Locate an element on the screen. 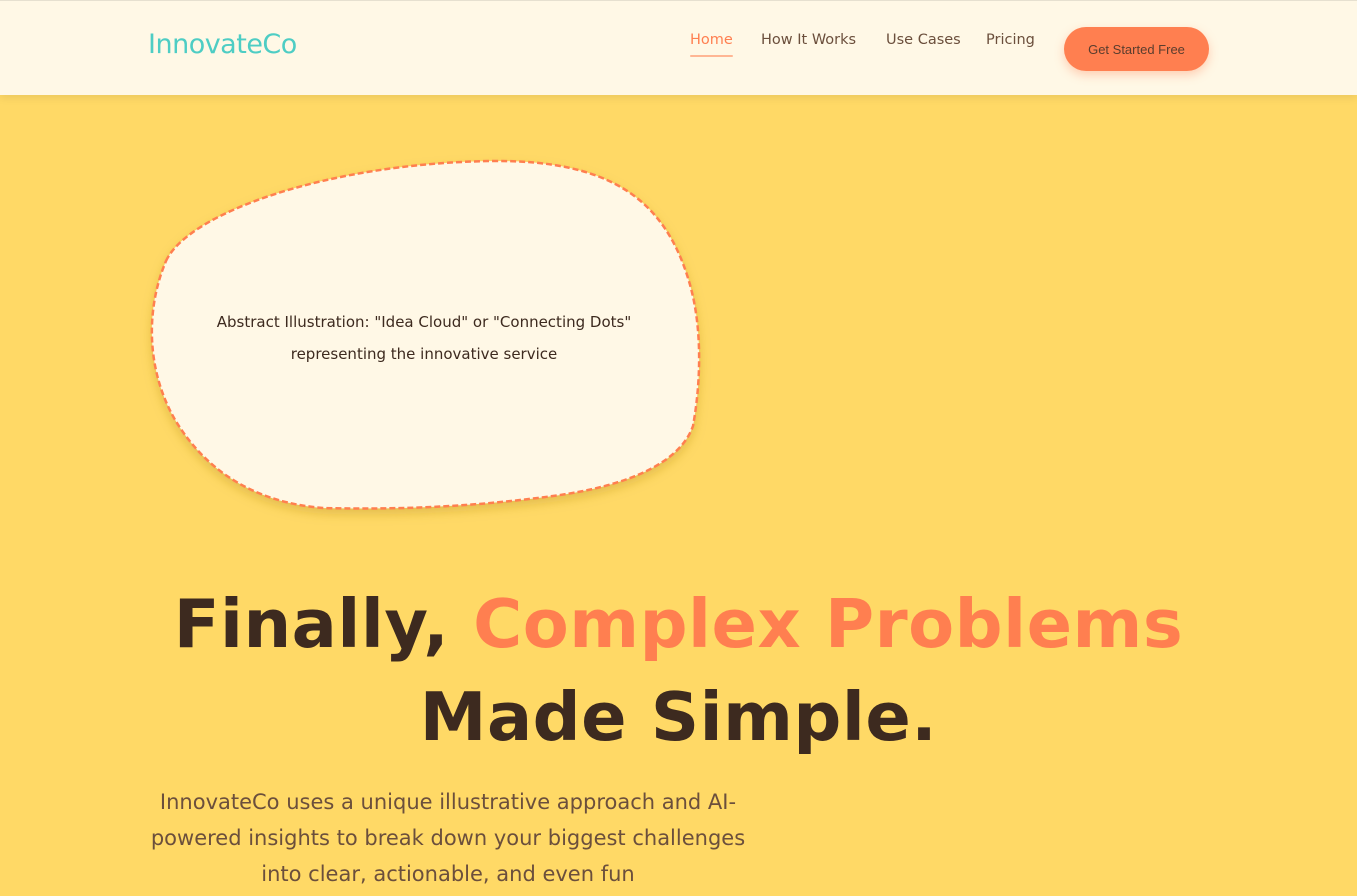  nav-link-label: How It Works is located at coordinates (809, 40).